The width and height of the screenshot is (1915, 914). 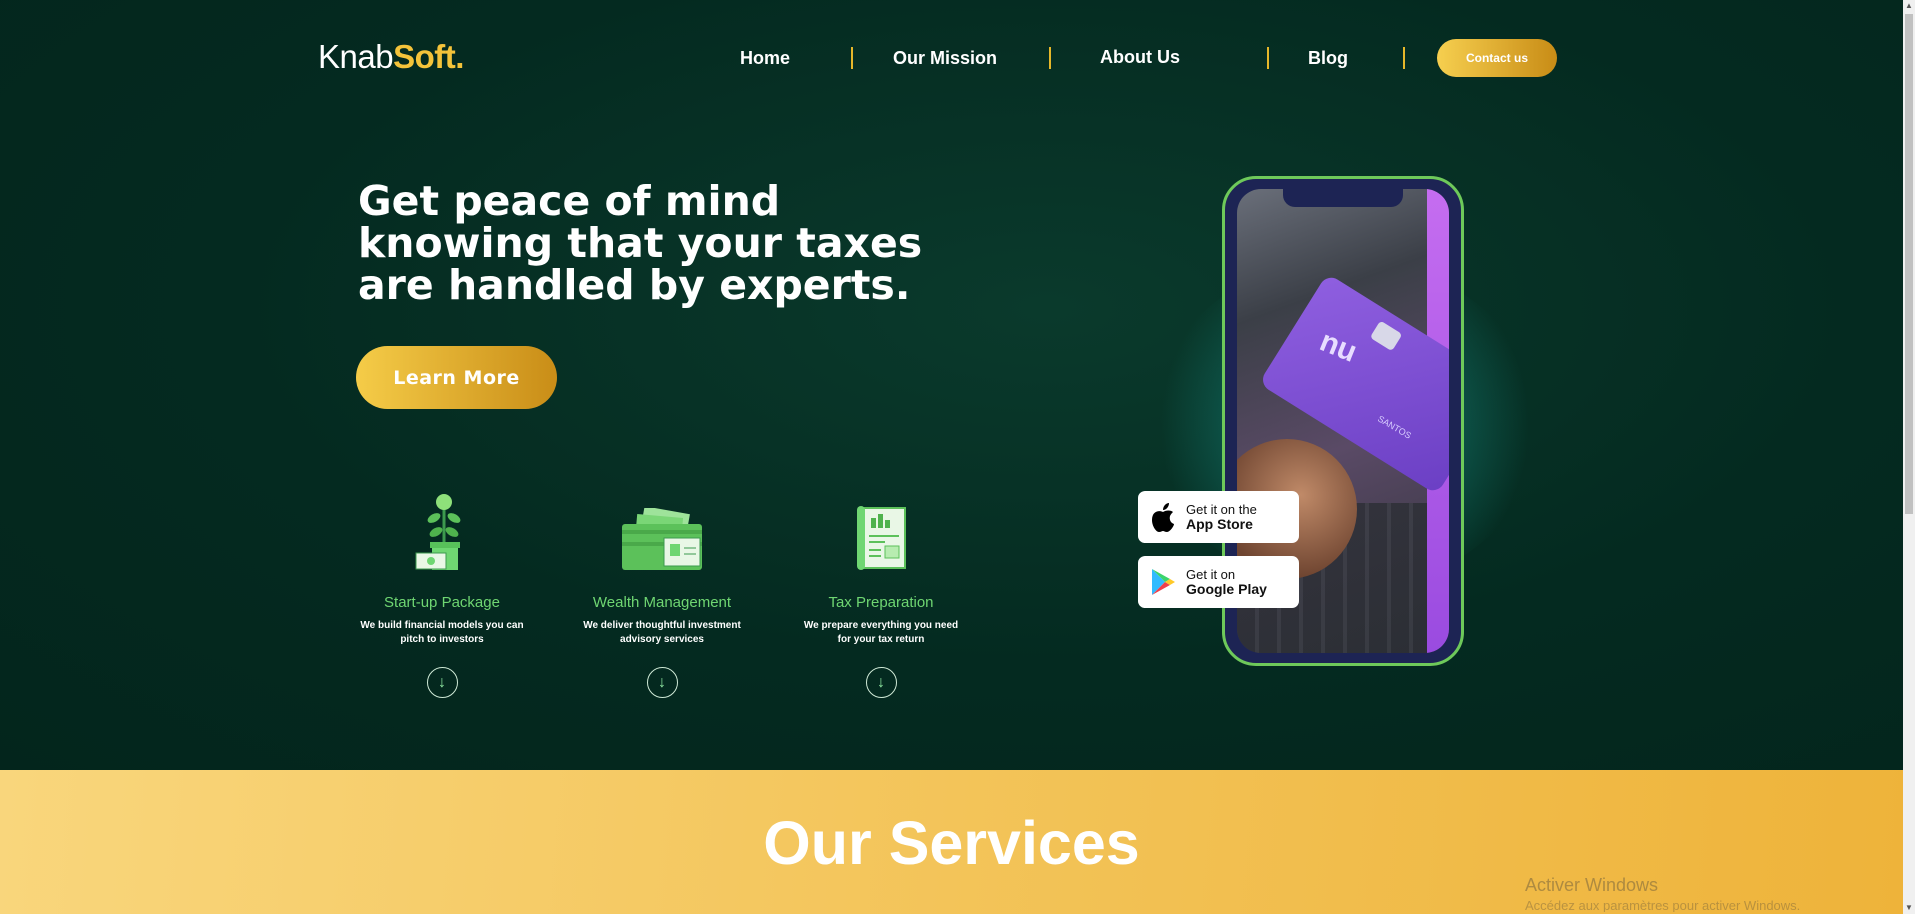 I want to click on google-play-small-text: Get it on, so click(x=1211, y=574).